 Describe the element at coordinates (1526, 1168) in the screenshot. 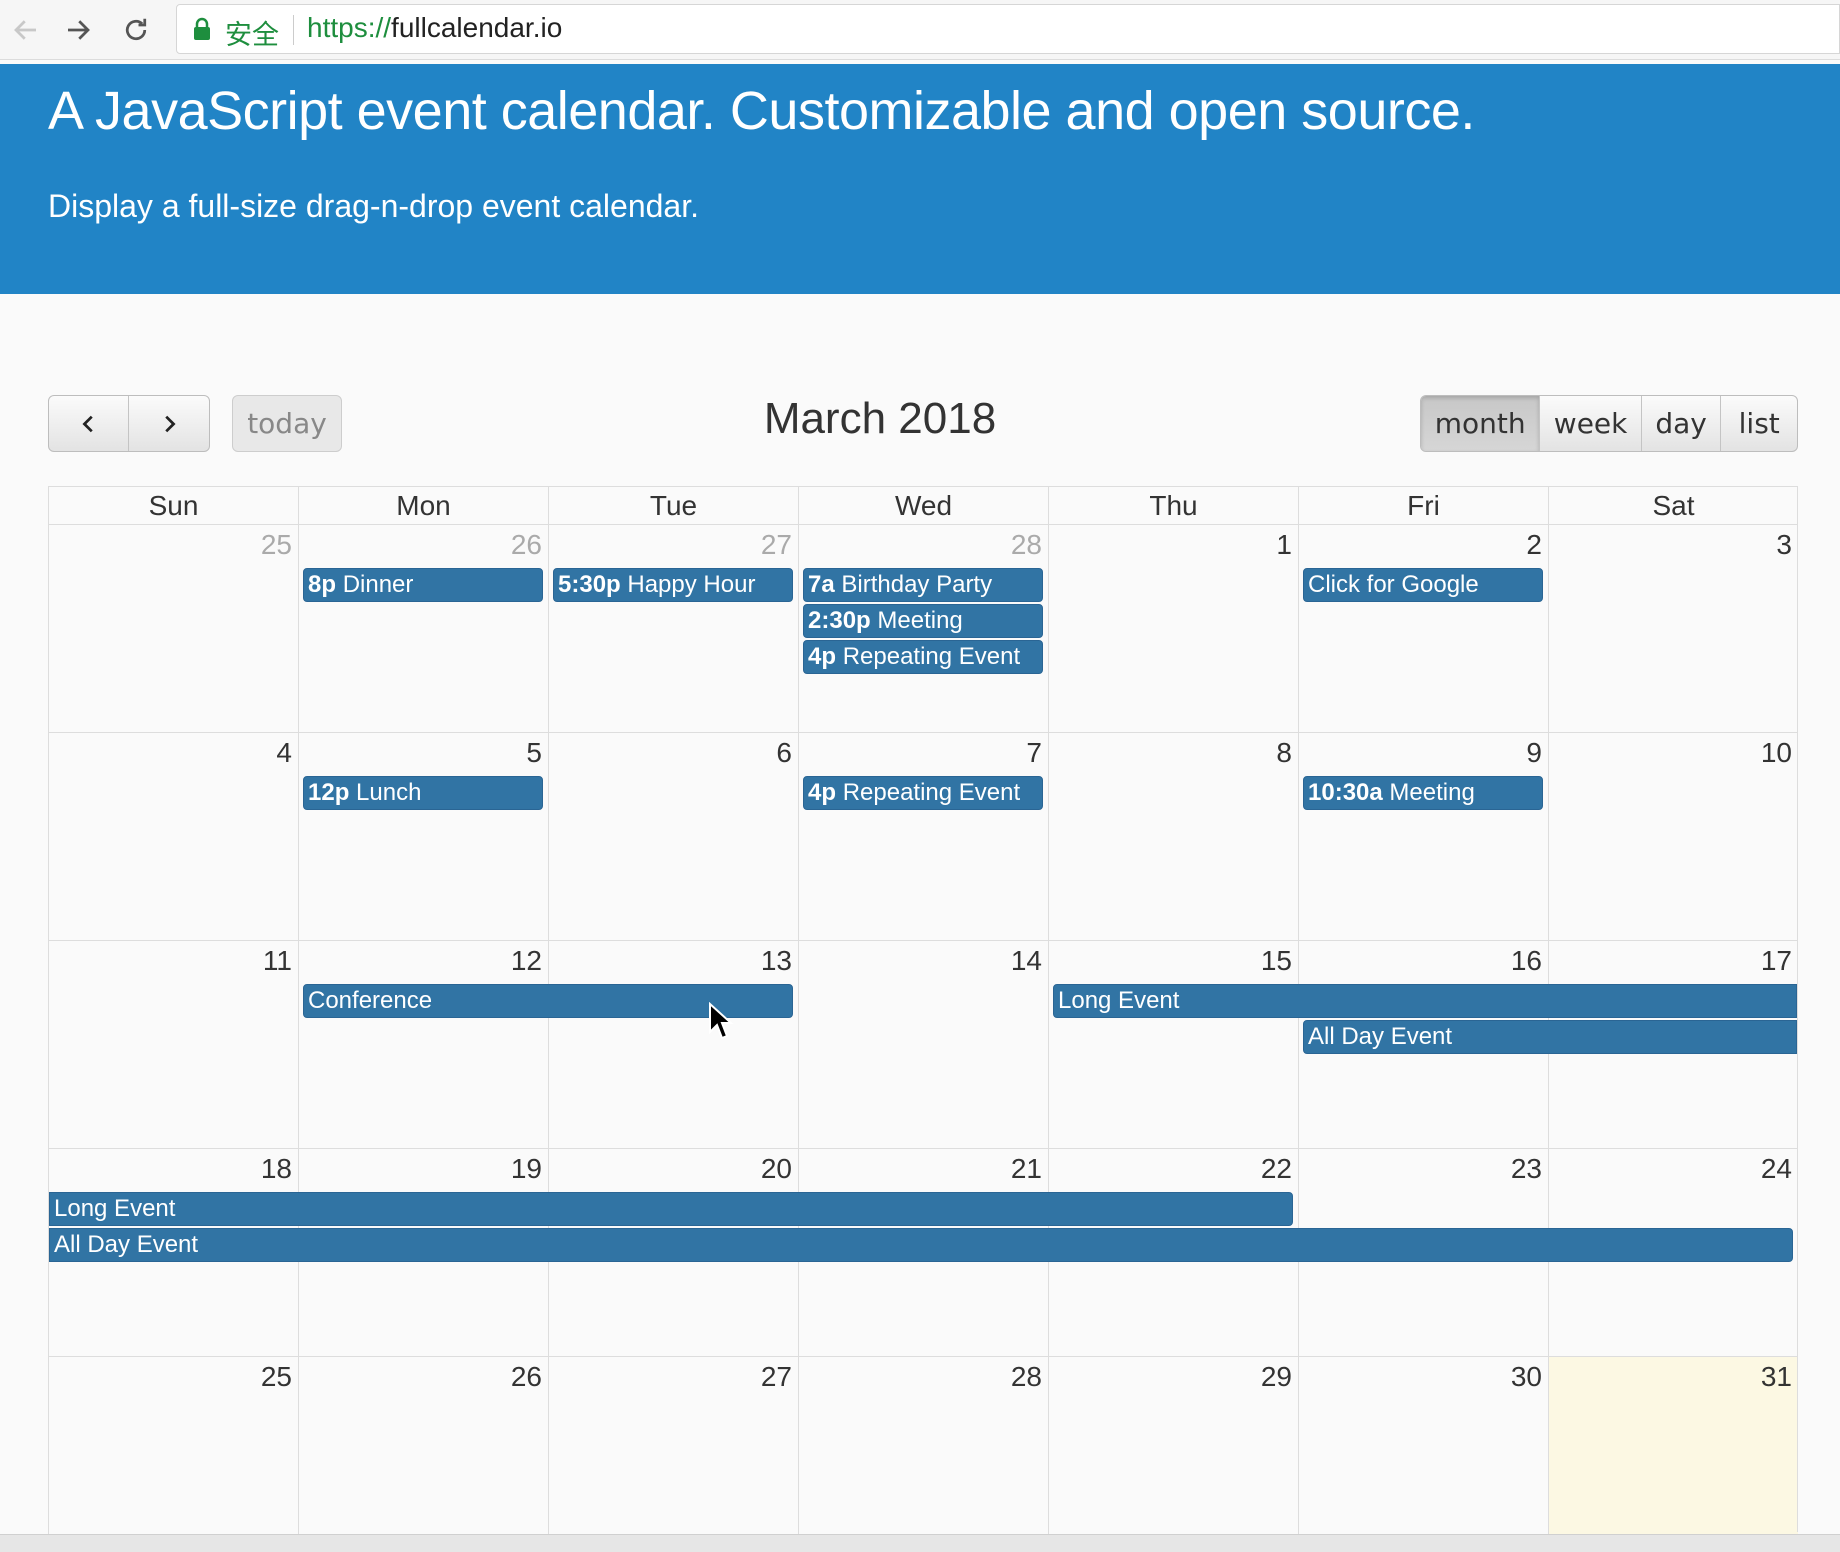

I see `day-number: 23` at that location.